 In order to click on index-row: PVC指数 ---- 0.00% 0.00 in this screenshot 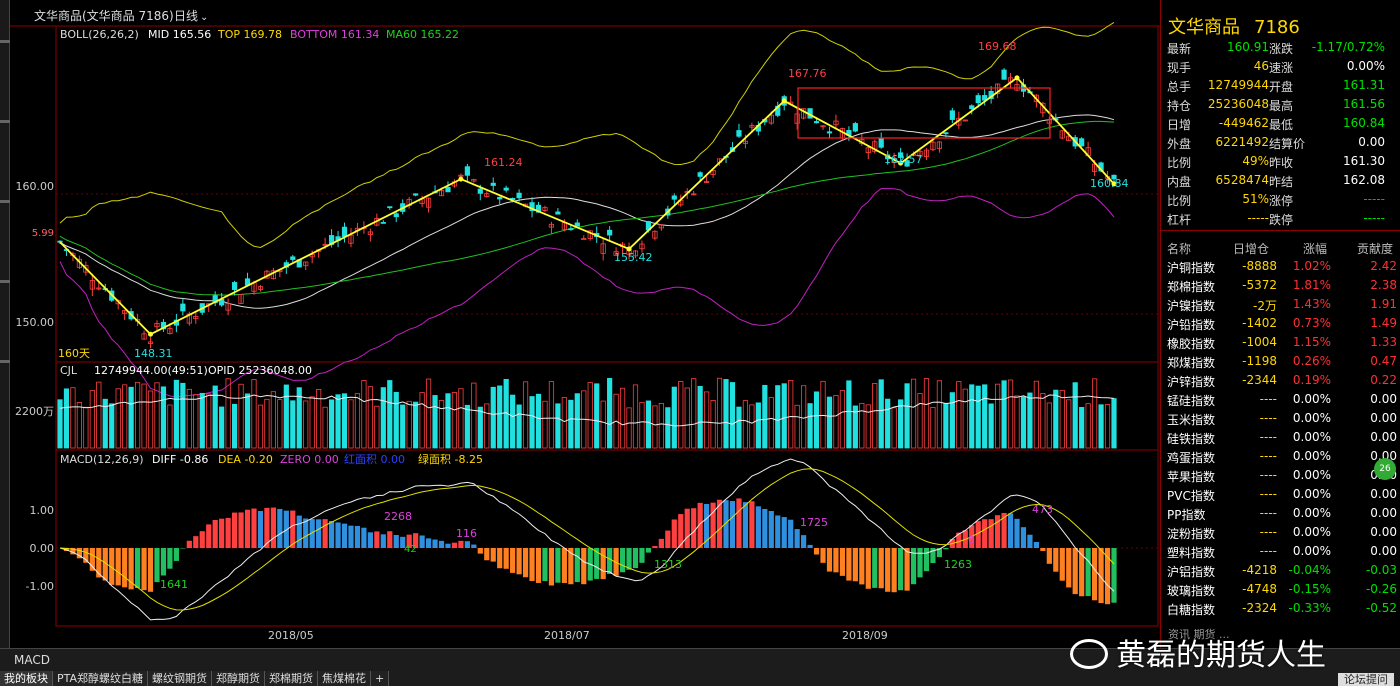, I will do `click(1280, 494)`.